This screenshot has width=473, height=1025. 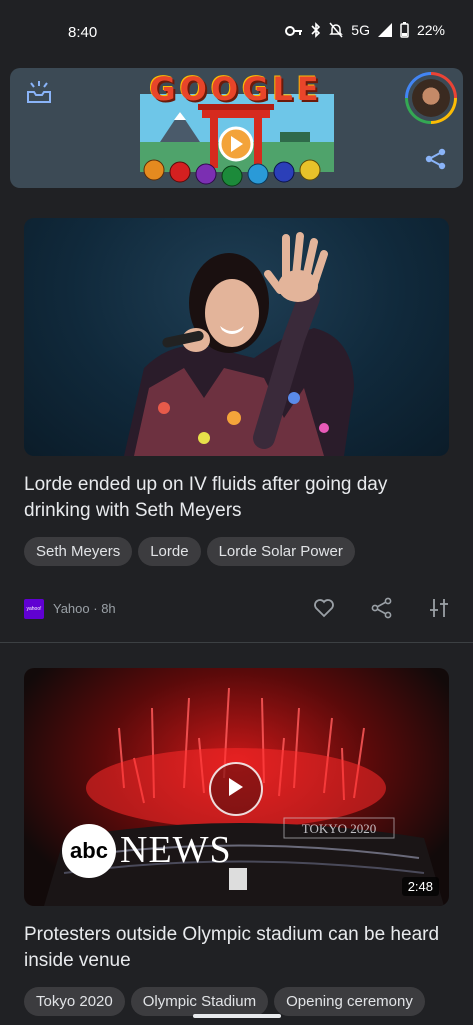 What do you see at coordinates (294, 31) in the screenshot?
I see `vpn-key-icon` at bounding box center [294, 31].